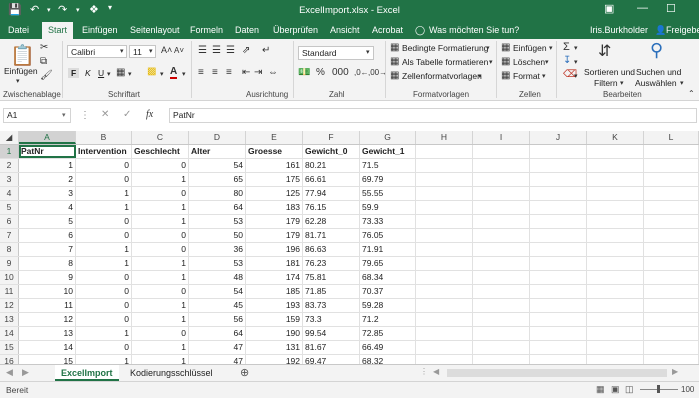 The height and width of the screenshot is (398, 699). Describe the element at coordinates (609, 72) in the screenshot. I see `sort-filter-label-1: Sortieren und` at that location.